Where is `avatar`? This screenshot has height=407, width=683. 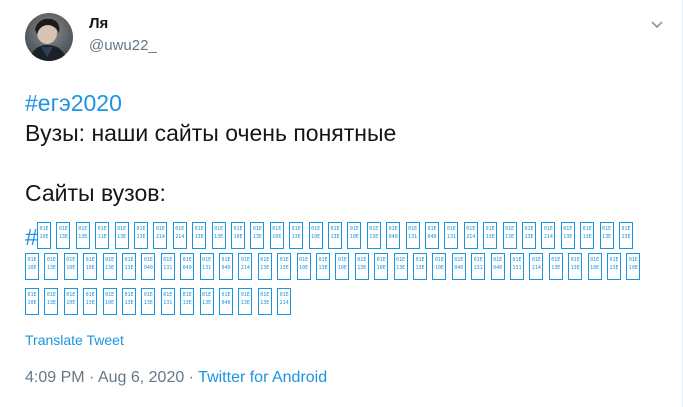
avatar is located at coordinates (49, 37).